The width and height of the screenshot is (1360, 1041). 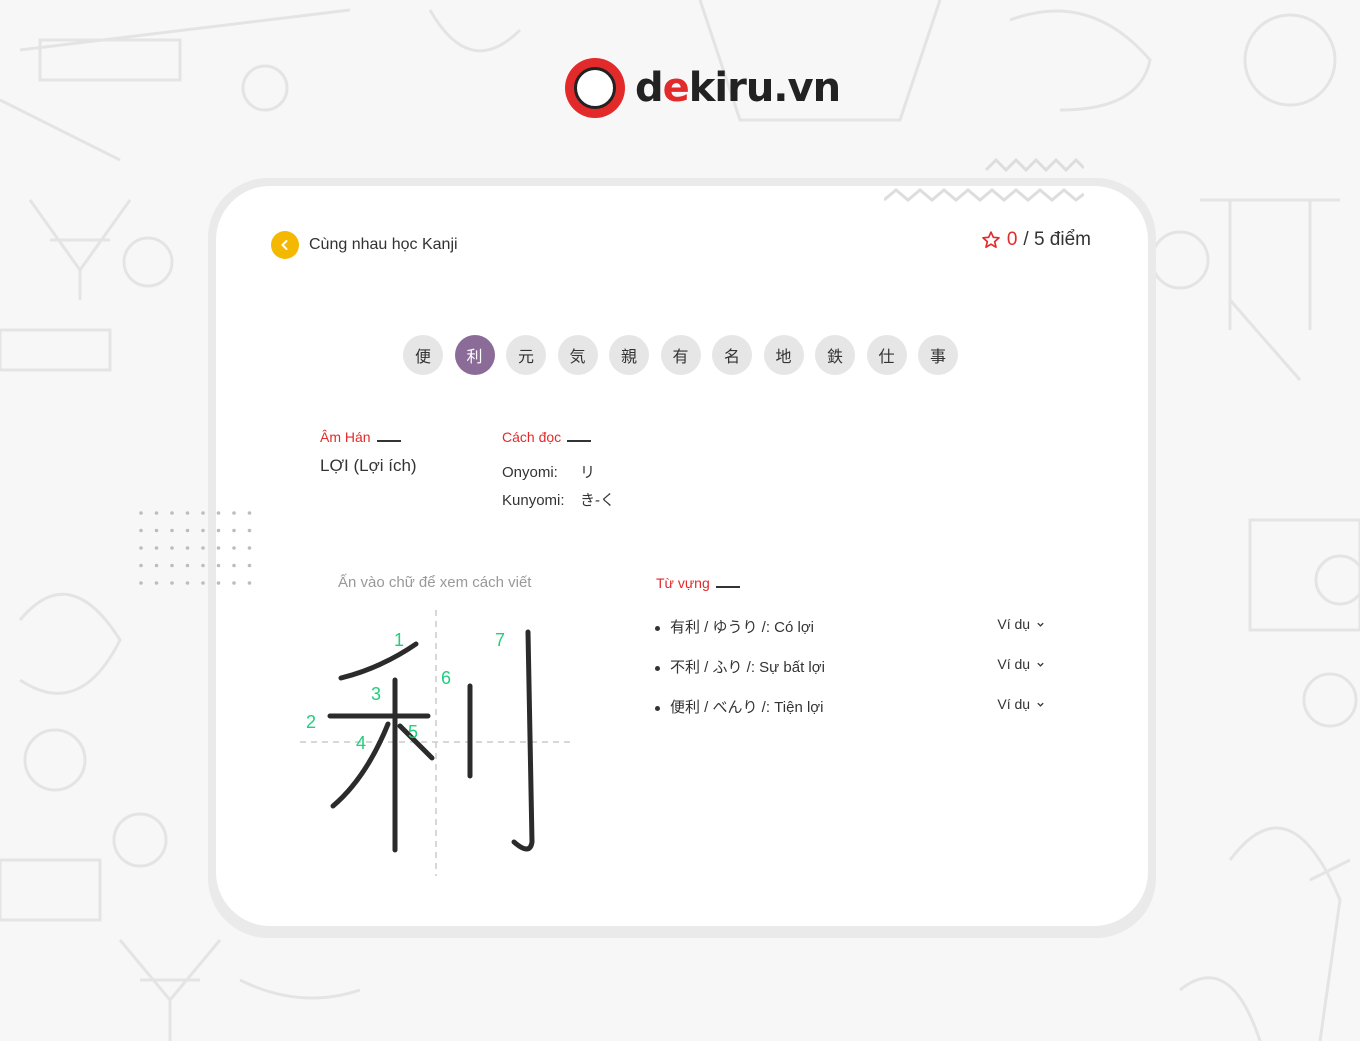 I want to click on zigzag-decoration, so click(x=984, y=179).